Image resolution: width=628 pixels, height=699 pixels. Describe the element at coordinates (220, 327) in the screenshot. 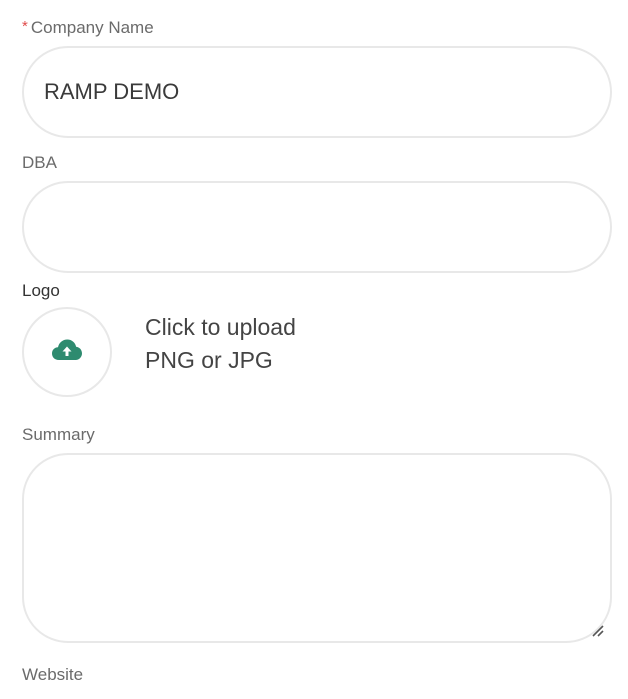

I see `upload-title: Click to upload` at that location.